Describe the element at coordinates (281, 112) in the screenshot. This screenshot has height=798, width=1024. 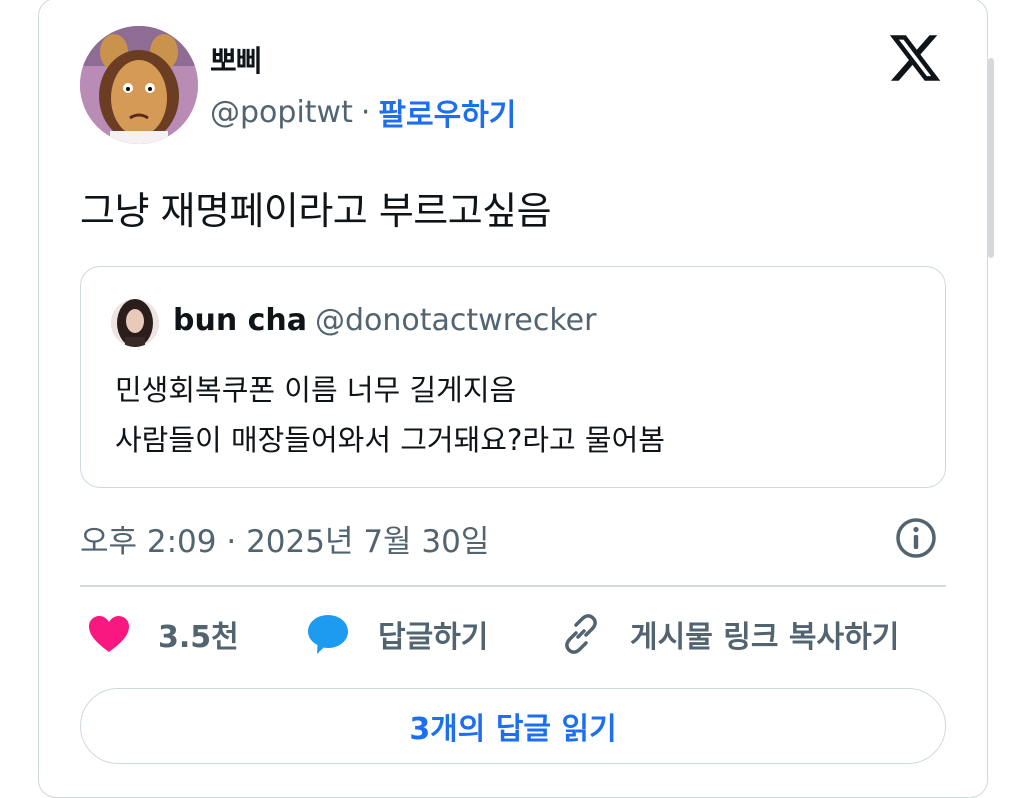
I see `author-handle: @popitwt` at that location.